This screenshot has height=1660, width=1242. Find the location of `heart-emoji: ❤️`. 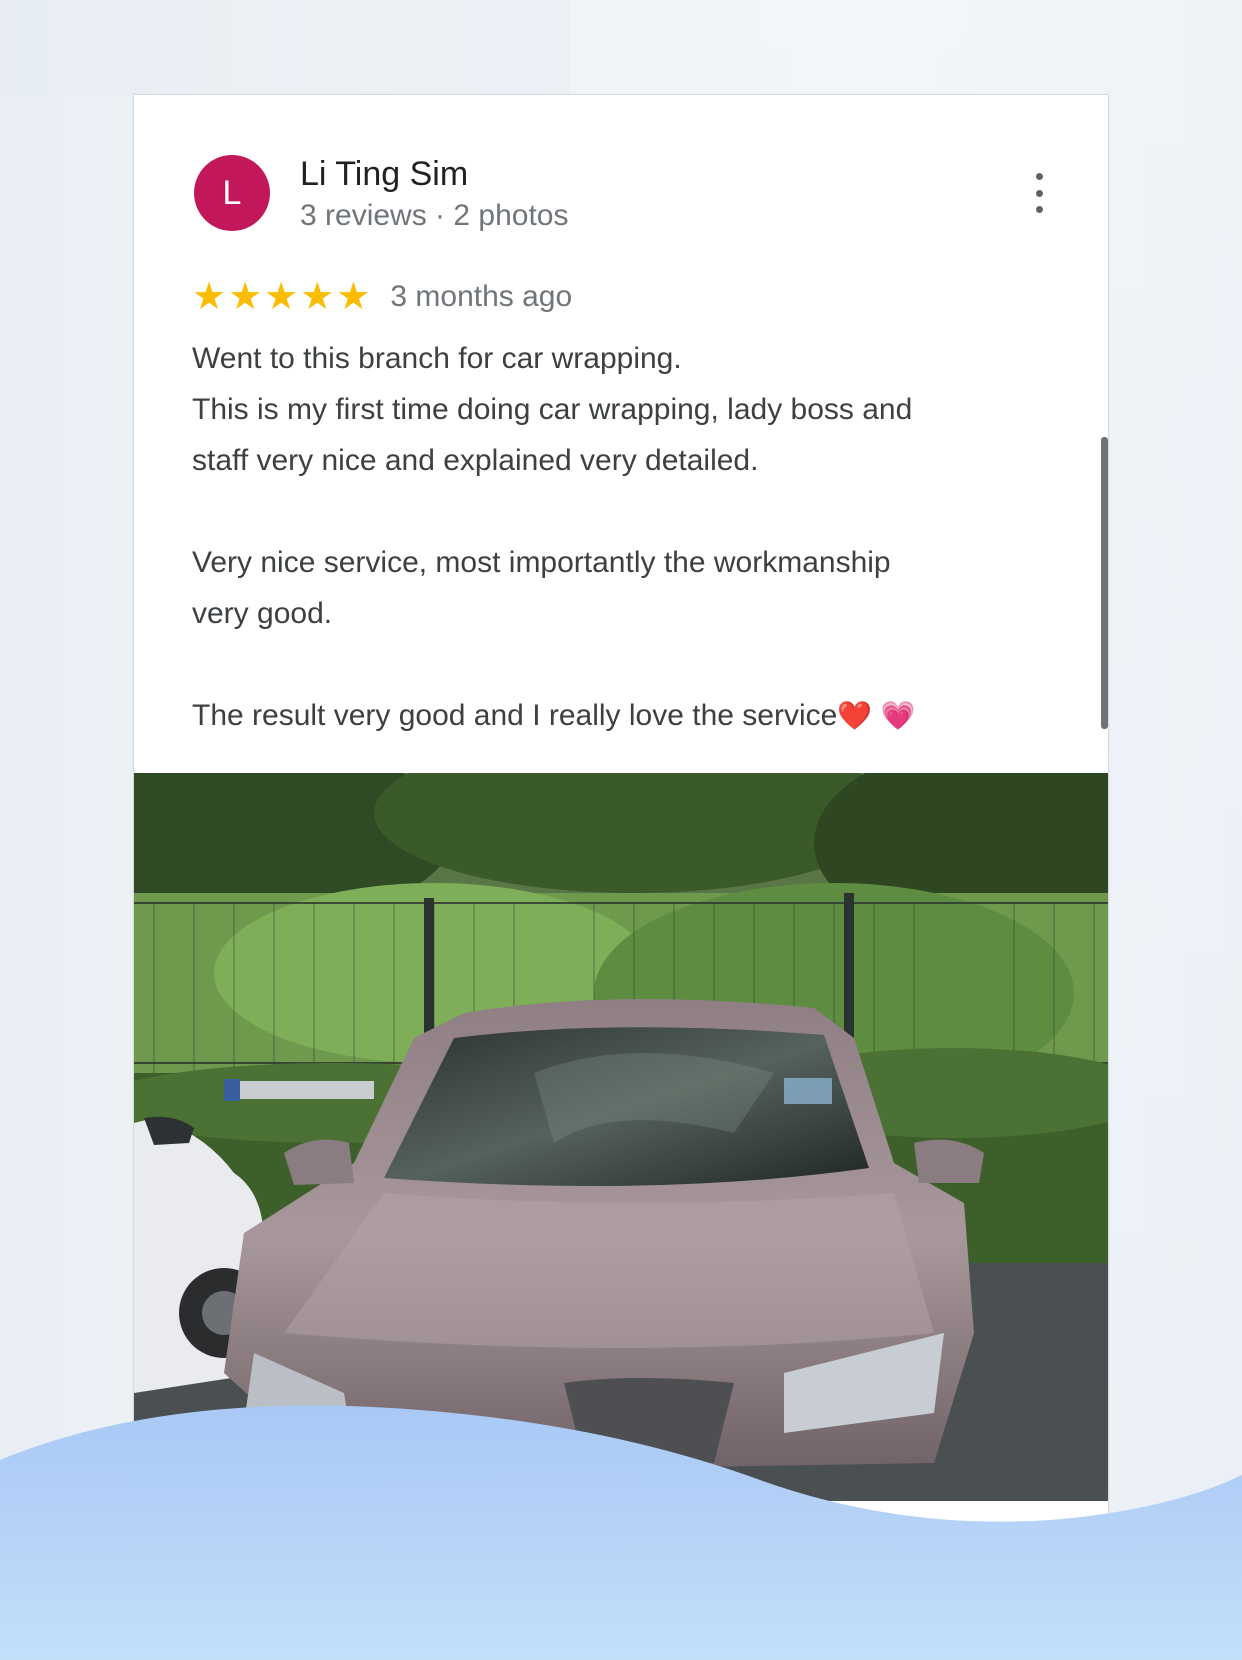

heart-emoji: ❤️ is located at coordinates (855, 715).